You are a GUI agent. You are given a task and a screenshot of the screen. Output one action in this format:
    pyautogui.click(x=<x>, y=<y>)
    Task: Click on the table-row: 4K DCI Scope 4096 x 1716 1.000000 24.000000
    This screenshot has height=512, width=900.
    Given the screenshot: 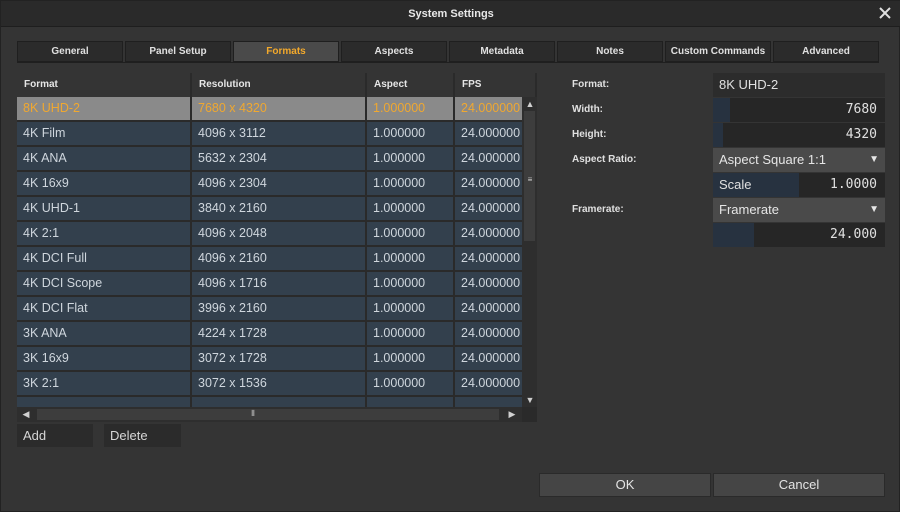 What is the action you would take?
    pyautogui.click(x=269, y=283)
    